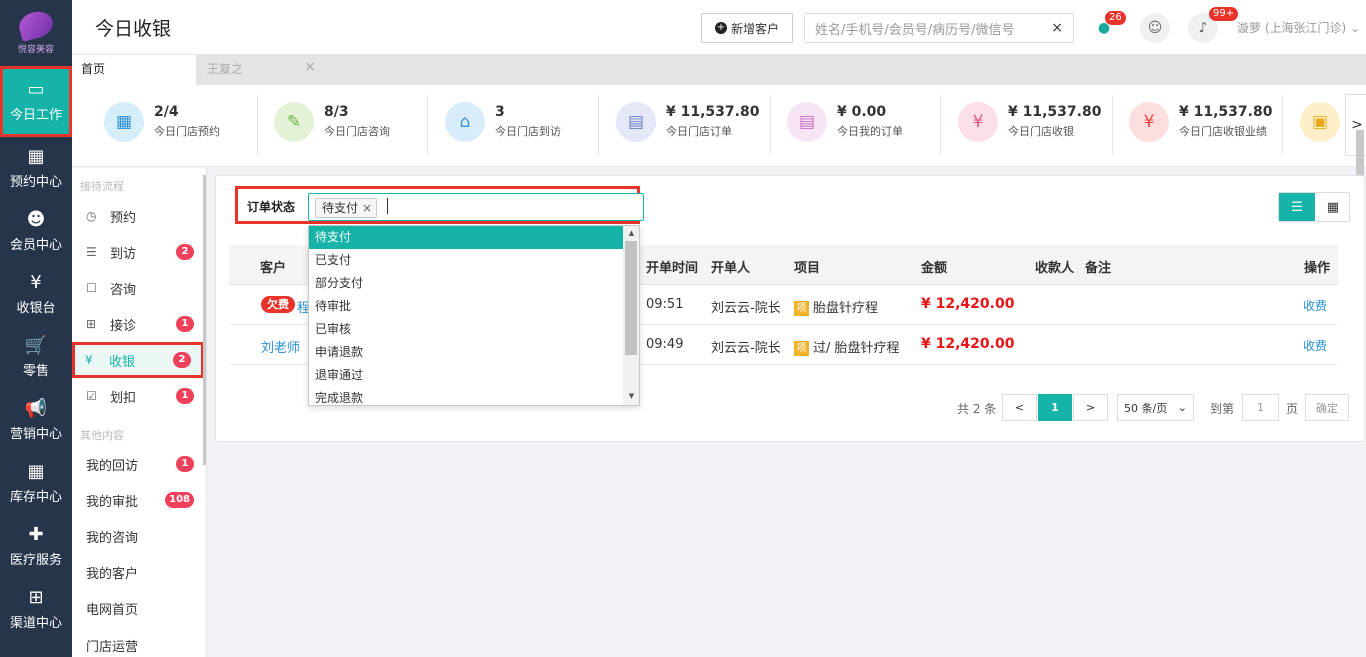  I want to click on scroll-down-icon: ▼, so click(631, 396).